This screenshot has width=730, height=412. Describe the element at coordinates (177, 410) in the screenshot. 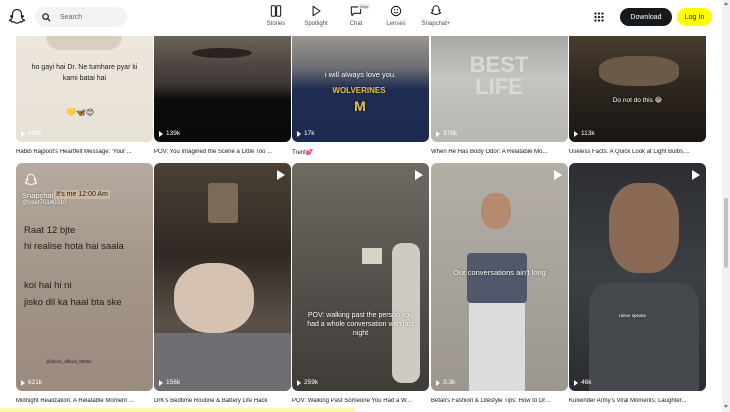

I see `bottom-banner` at that location.